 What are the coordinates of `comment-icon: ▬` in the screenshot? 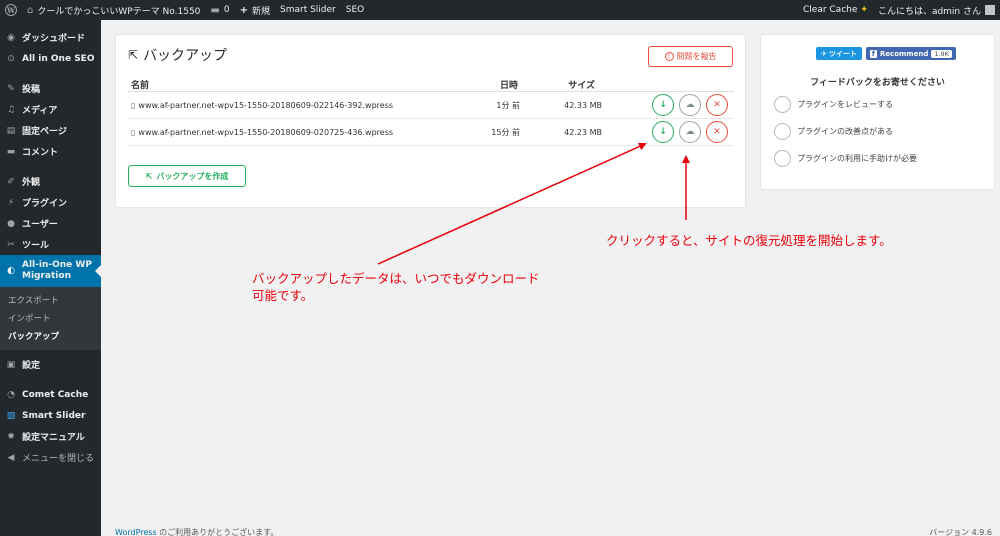 It's located at (11, 151).